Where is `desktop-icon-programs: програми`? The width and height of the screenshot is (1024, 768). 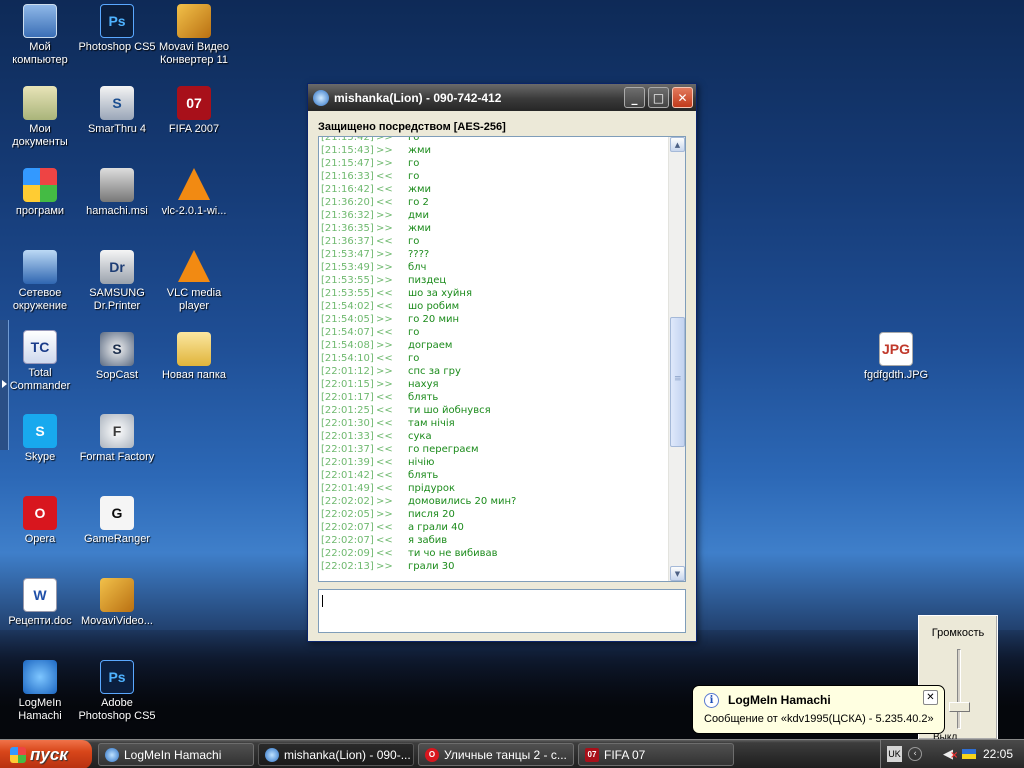 desktop-icon-programs: програми is located at coordinates (40, 193).